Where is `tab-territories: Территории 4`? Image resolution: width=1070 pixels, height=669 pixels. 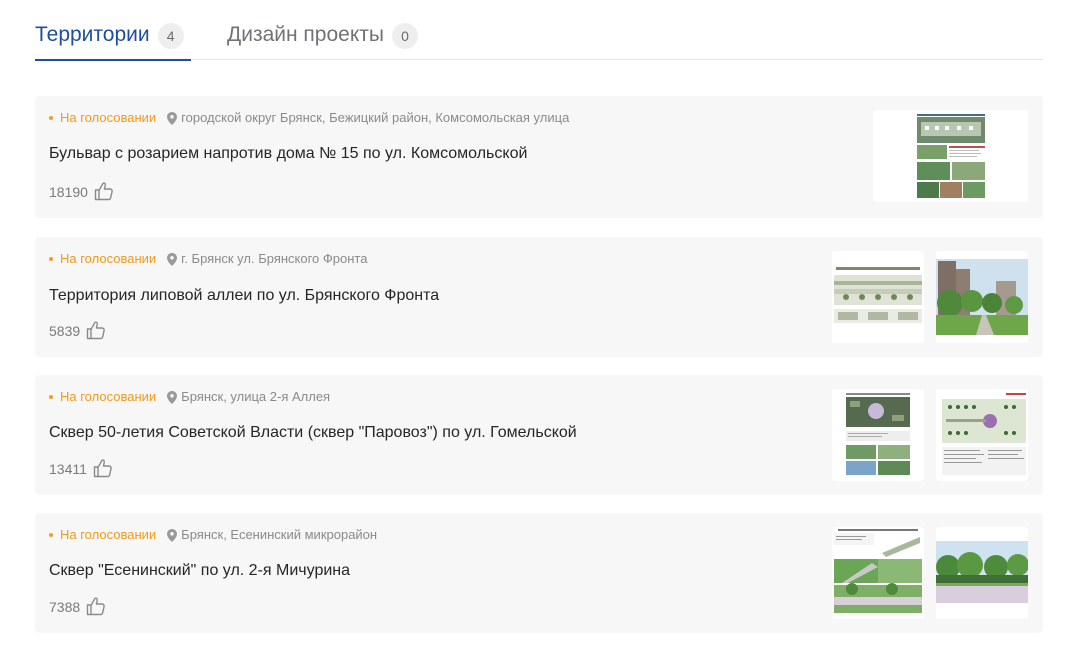 tab-territories: Территории 4 is located at coordinates (113, 40).